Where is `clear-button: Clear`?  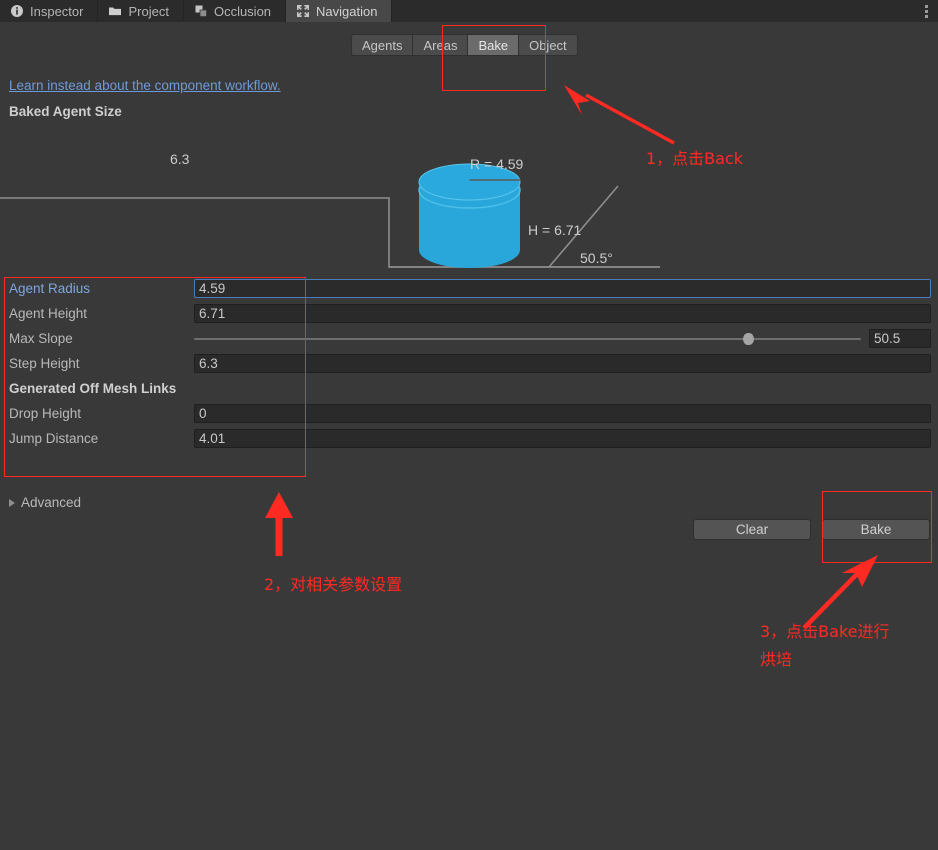
clear-button: Clear is located at coordinates (752, 529).